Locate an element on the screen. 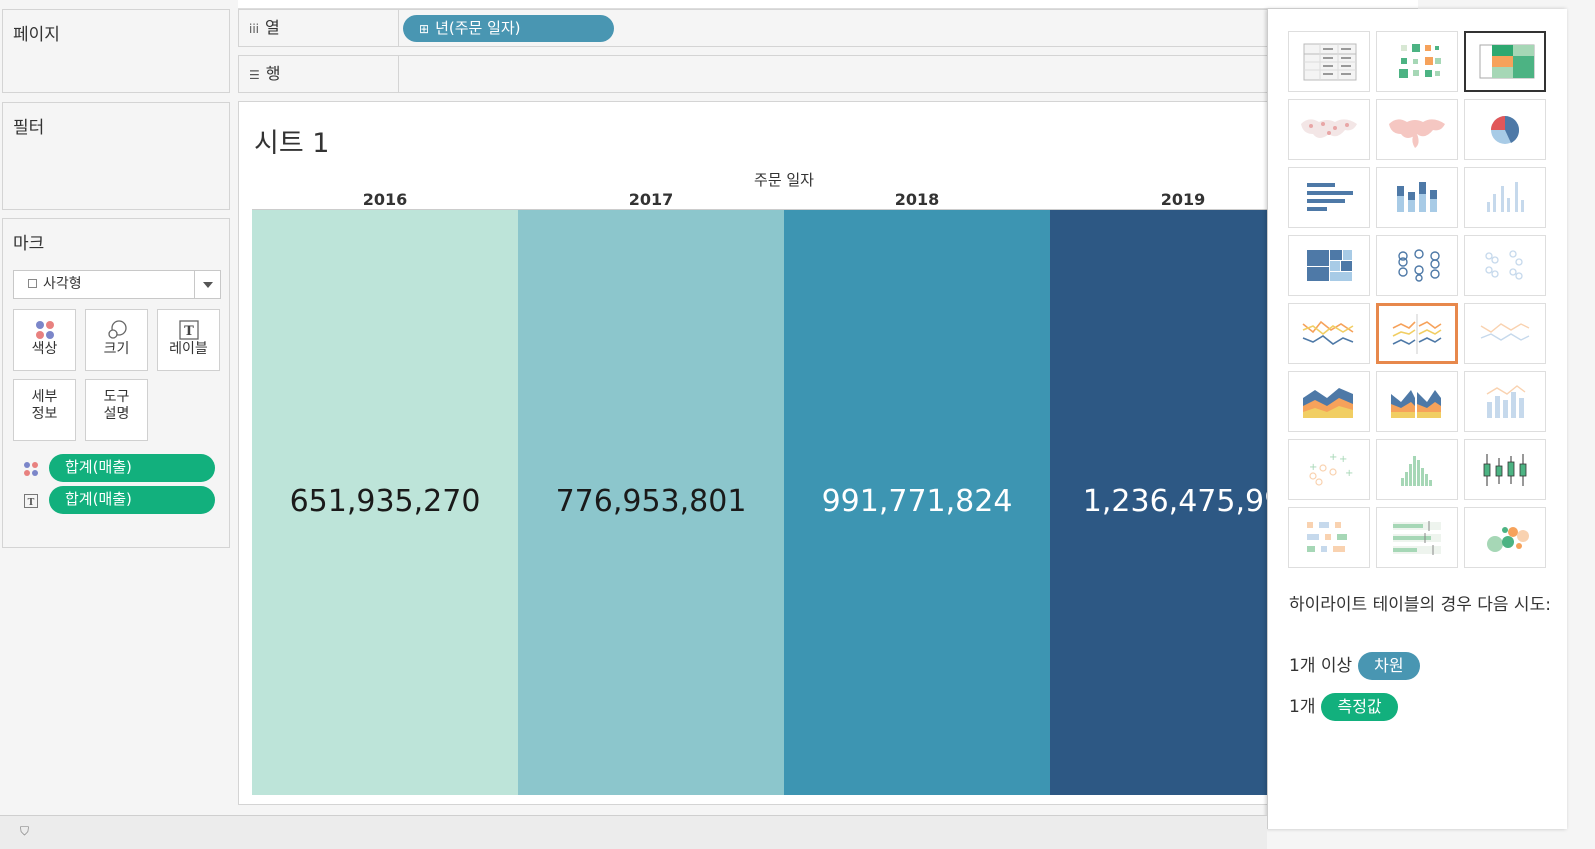  tile-2016: 651,935,270 is located at coordinates (385, 502).